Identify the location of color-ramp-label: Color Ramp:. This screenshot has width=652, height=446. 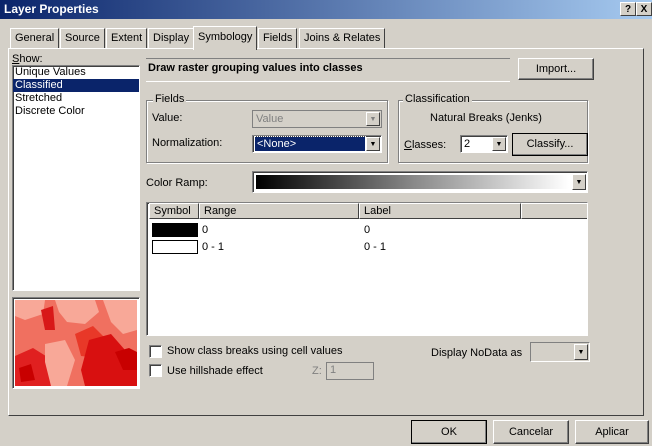
(177, 183).